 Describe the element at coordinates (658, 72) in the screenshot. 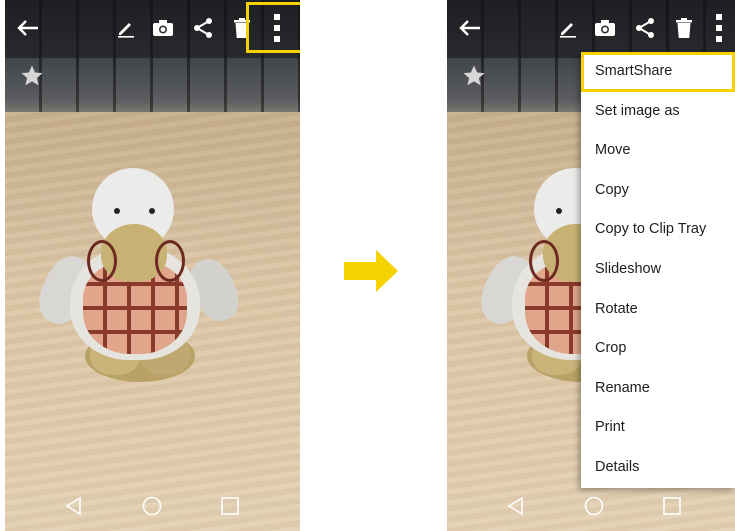

I see `menu-item-smartshare: SmartShare` at that location.